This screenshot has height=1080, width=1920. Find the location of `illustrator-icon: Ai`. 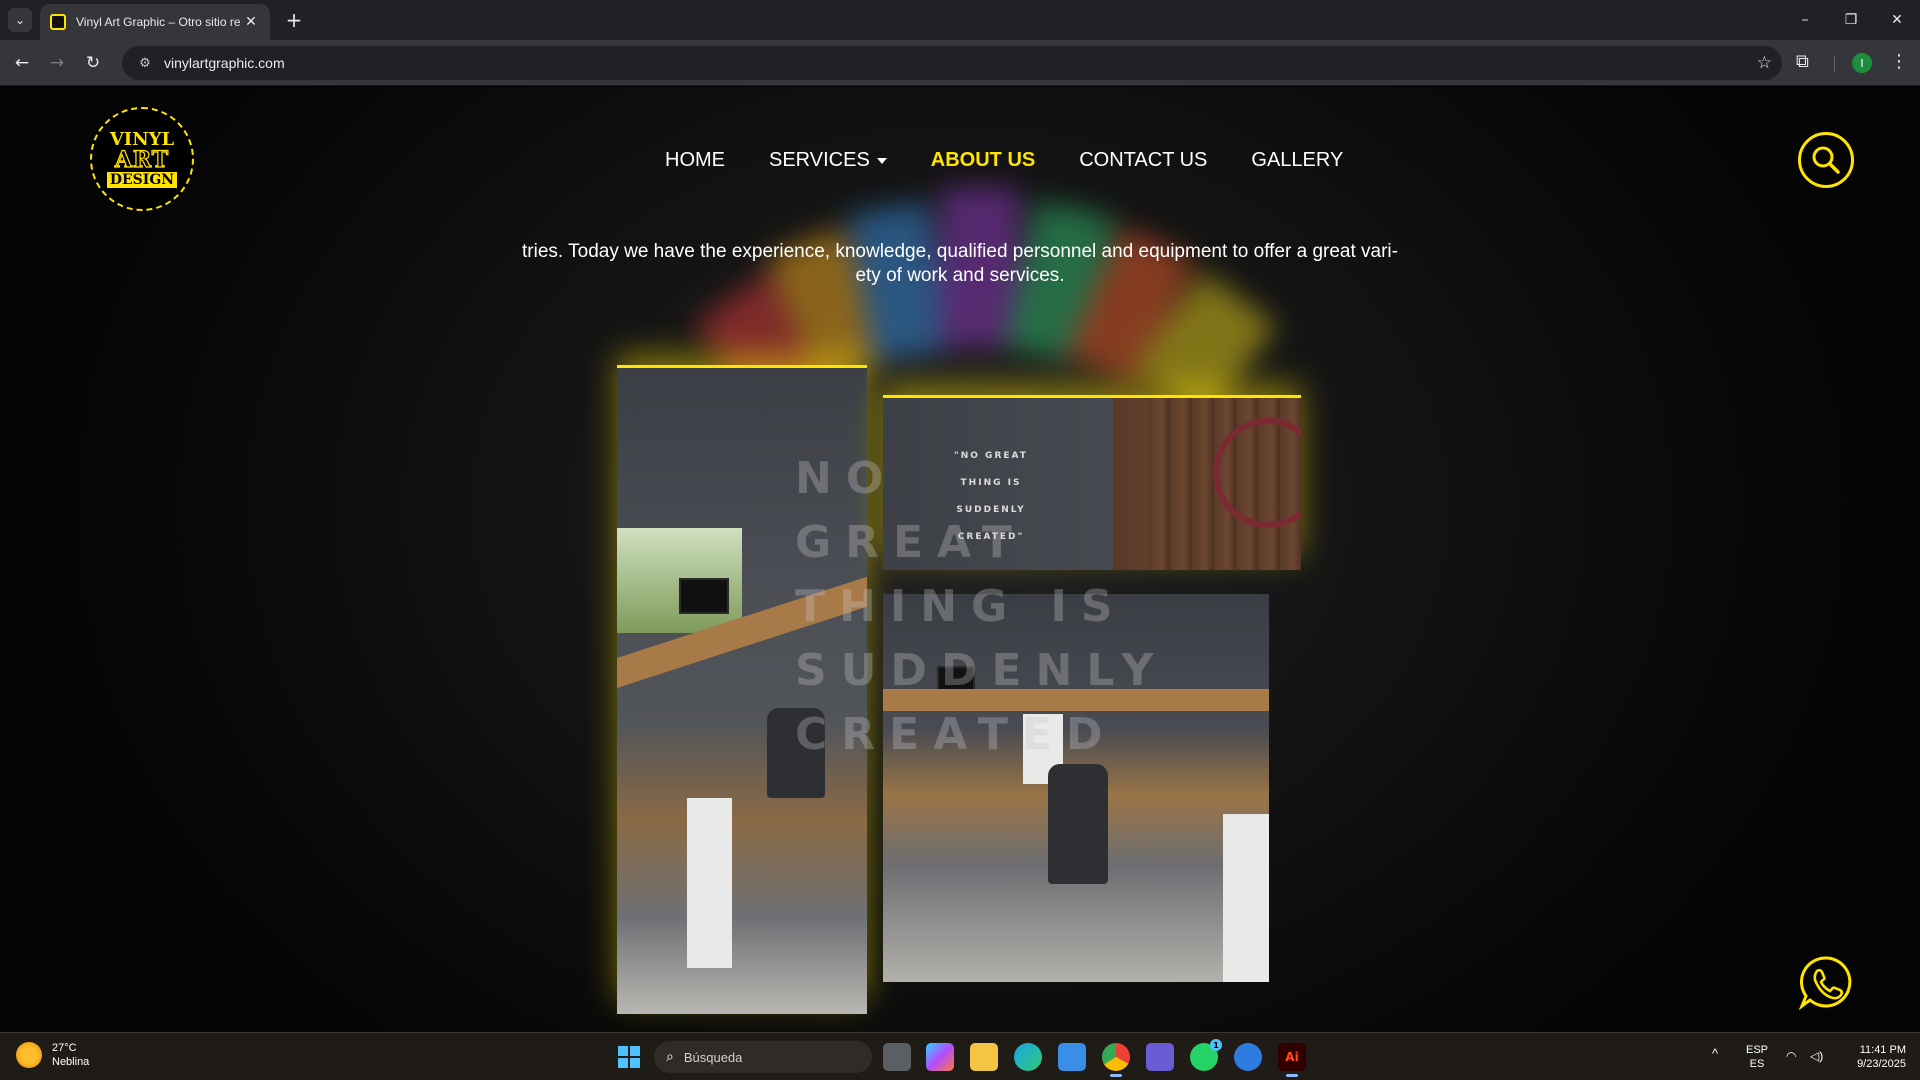

illustrator-icon: Ai is located at coordinates (1292, 1060).